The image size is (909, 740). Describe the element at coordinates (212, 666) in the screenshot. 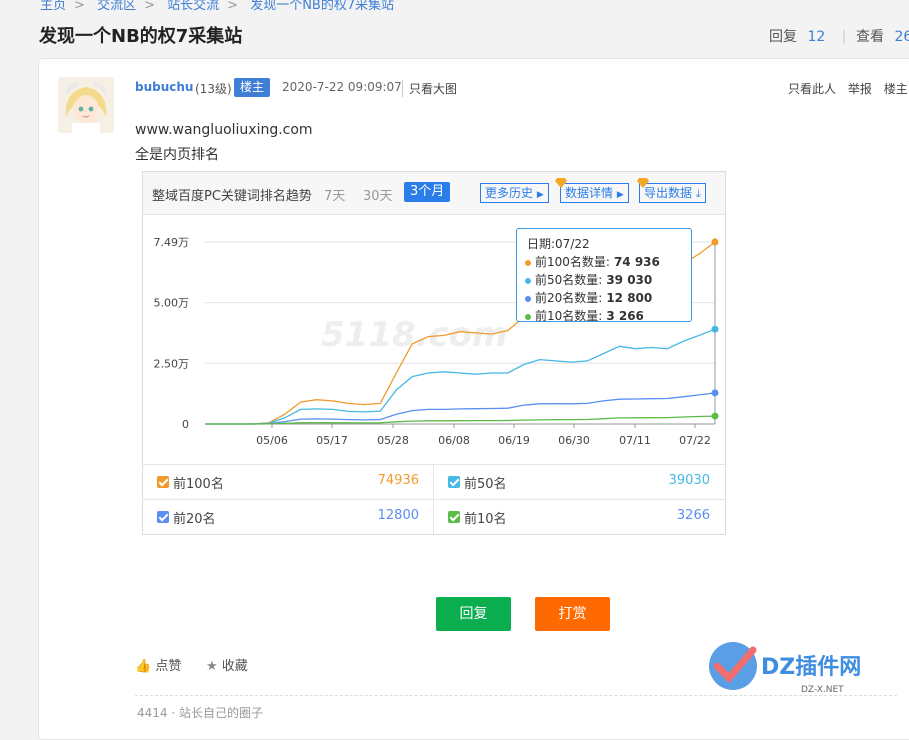

I see `star-icon: ★` at that location.